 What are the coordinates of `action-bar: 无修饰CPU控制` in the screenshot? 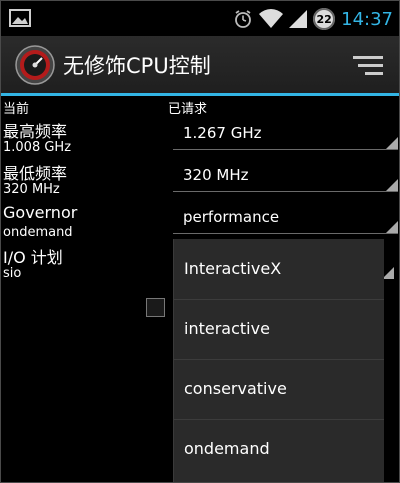 It's located at (200, 64).